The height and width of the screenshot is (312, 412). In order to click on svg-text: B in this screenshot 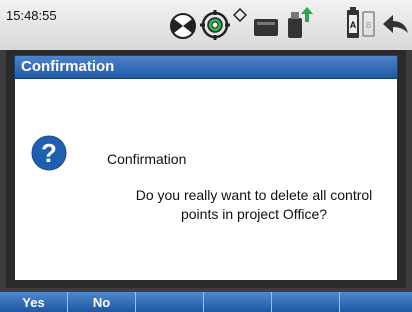, I will do `click(368, 25)`.